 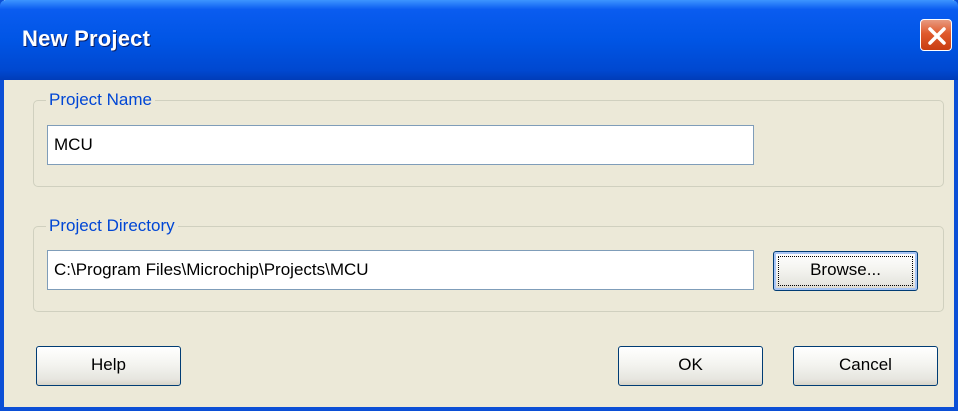 I want to click on cancel-button: Cancel, so click(x=865, y=366).